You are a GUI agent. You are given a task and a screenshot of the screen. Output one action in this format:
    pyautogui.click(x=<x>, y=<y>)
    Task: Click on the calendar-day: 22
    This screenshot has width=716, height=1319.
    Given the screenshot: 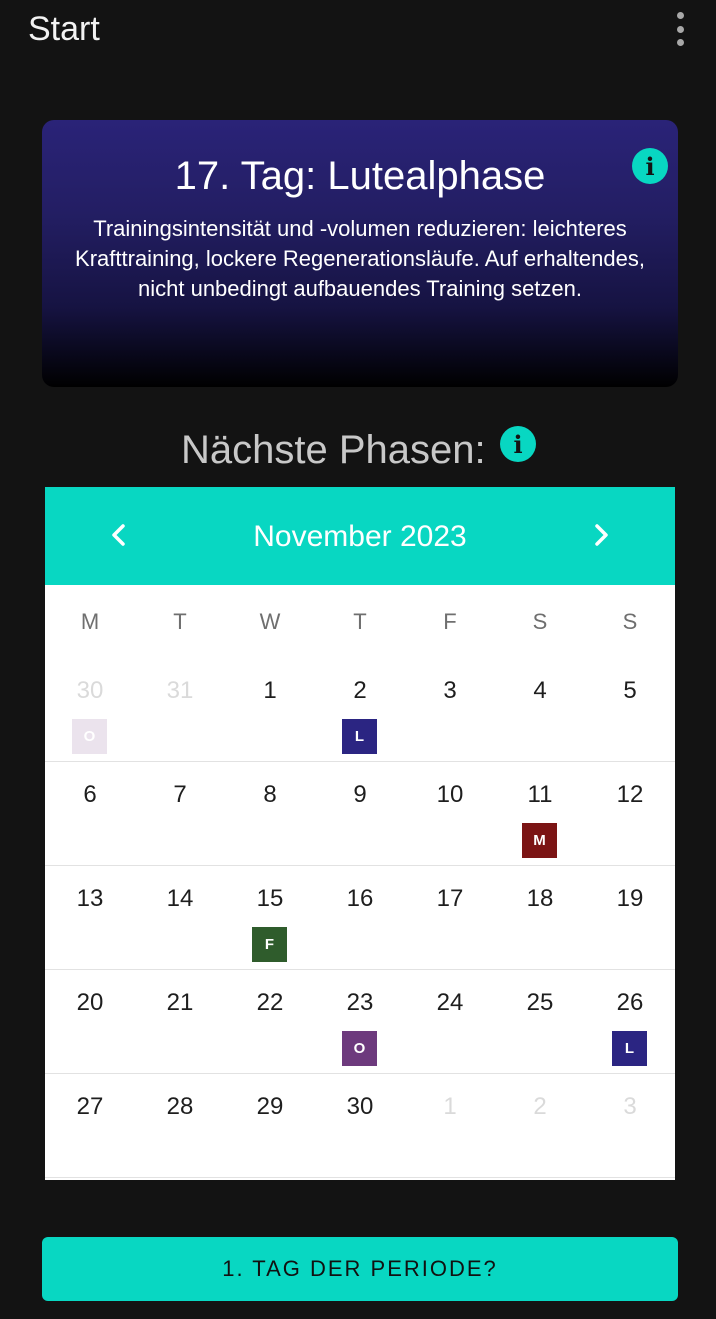 What is the action you would take?
    pyautogui.click(x=270, y=1021)
    